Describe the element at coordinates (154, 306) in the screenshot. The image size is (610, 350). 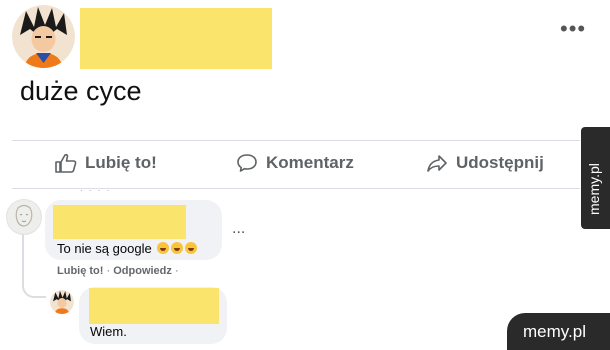
I see `redacted-reply-name` at that location.